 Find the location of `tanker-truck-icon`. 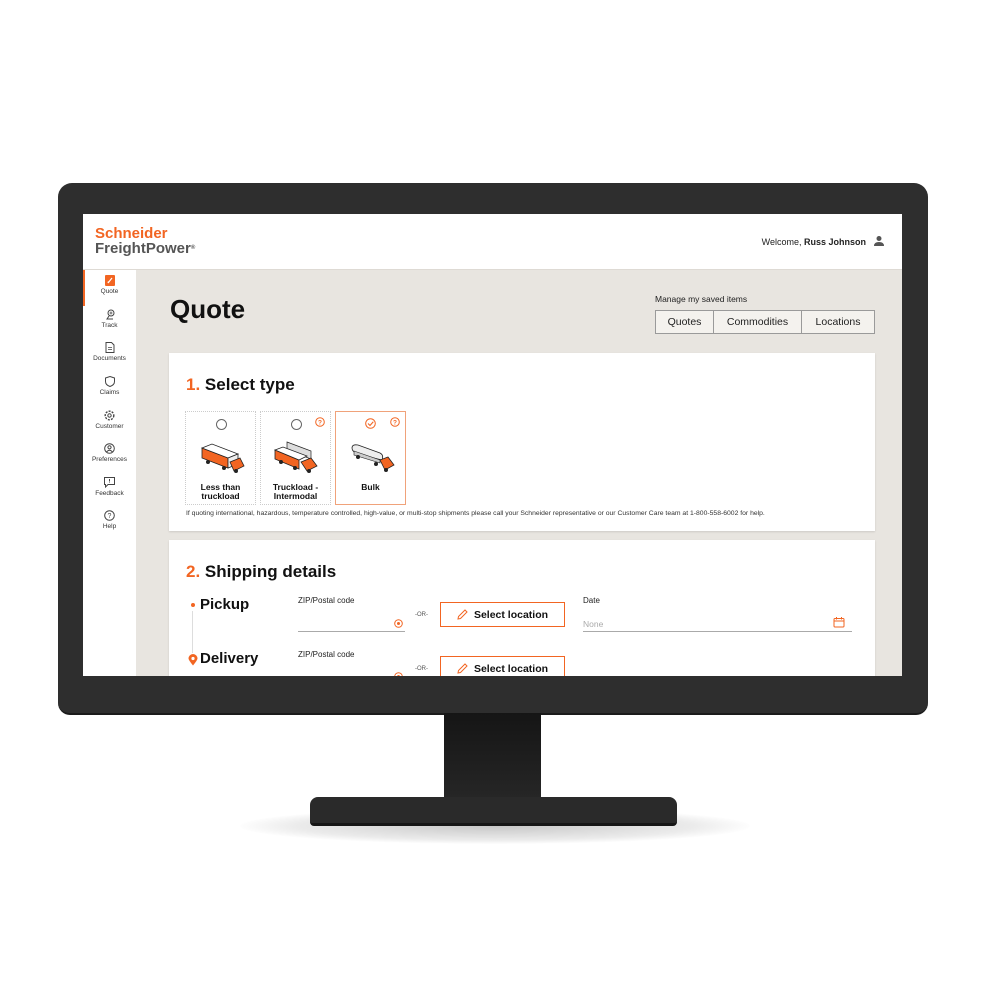

tanker-truck-icon is located at coordinates (373, 458).